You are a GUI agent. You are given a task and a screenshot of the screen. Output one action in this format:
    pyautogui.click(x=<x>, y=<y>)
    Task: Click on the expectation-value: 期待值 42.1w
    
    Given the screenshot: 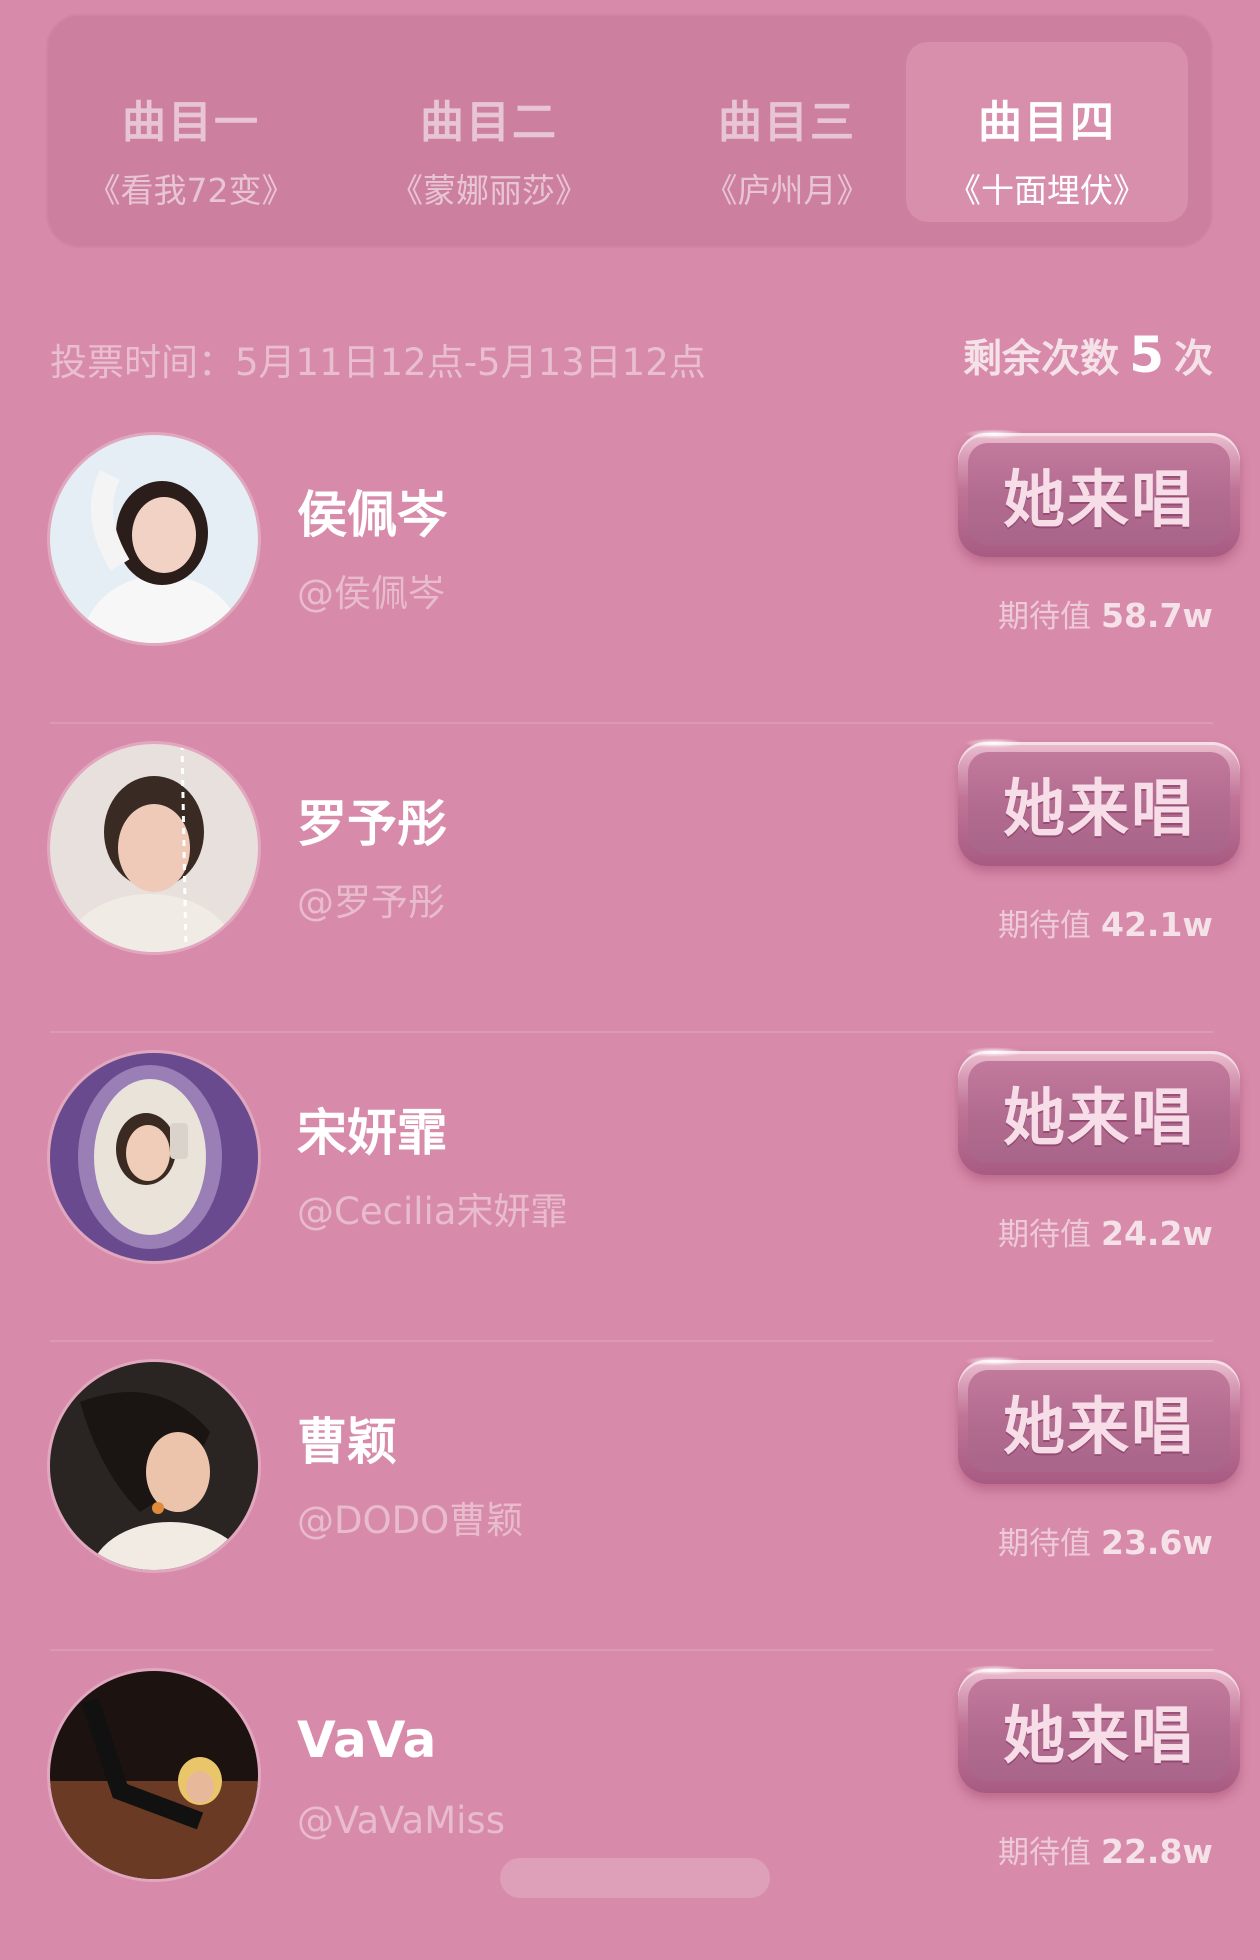 What is the action you would take?
    pyautogui.click(x=1105, y=922)
    